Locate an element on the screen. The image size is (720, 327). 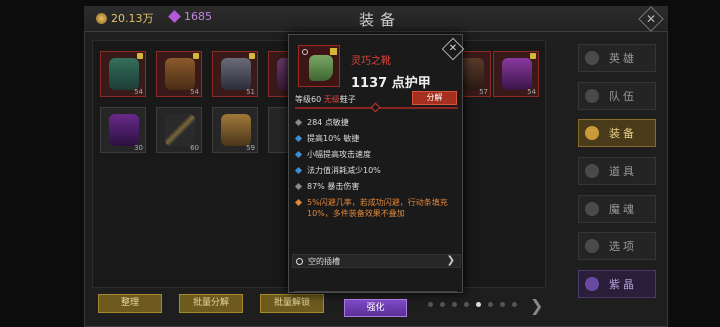
batch-unlock-button: 批量解锁 is located at coordinates (292, 303).